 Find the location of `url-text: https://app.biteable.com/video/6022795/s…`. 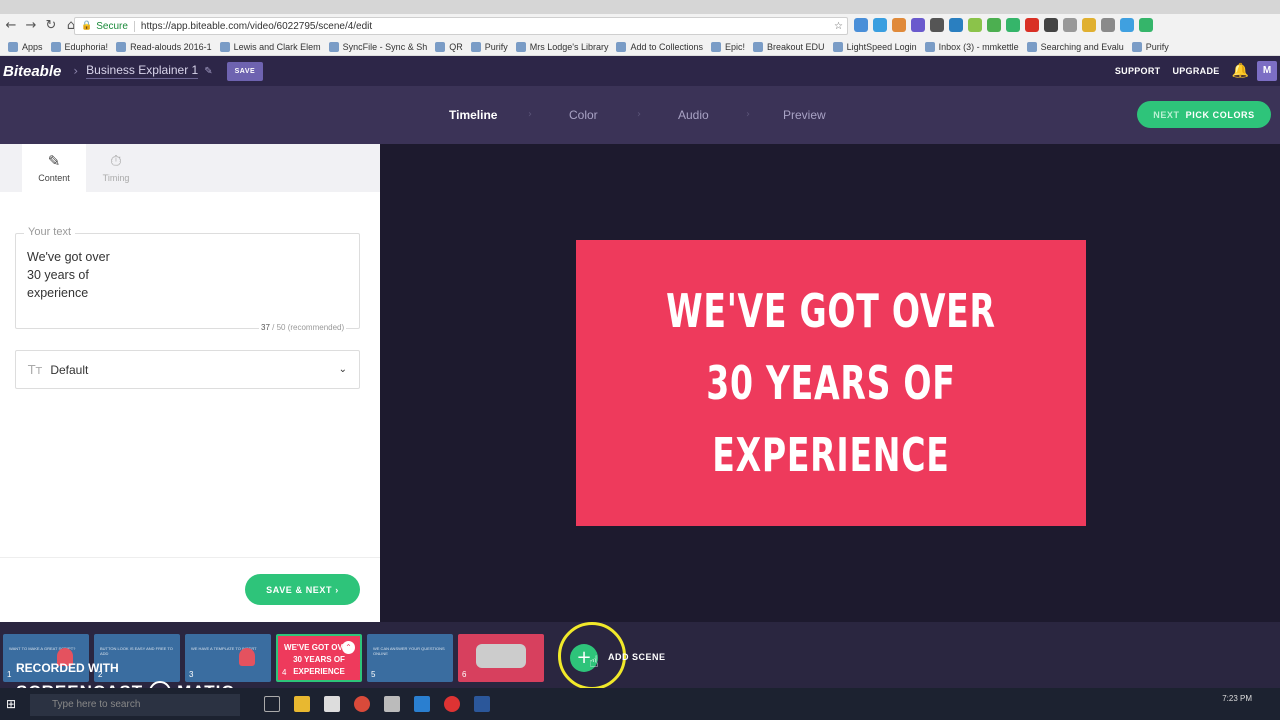

url-text: https://app.biteable.com/video/6022795/s… is located at coordinates (256, 26).